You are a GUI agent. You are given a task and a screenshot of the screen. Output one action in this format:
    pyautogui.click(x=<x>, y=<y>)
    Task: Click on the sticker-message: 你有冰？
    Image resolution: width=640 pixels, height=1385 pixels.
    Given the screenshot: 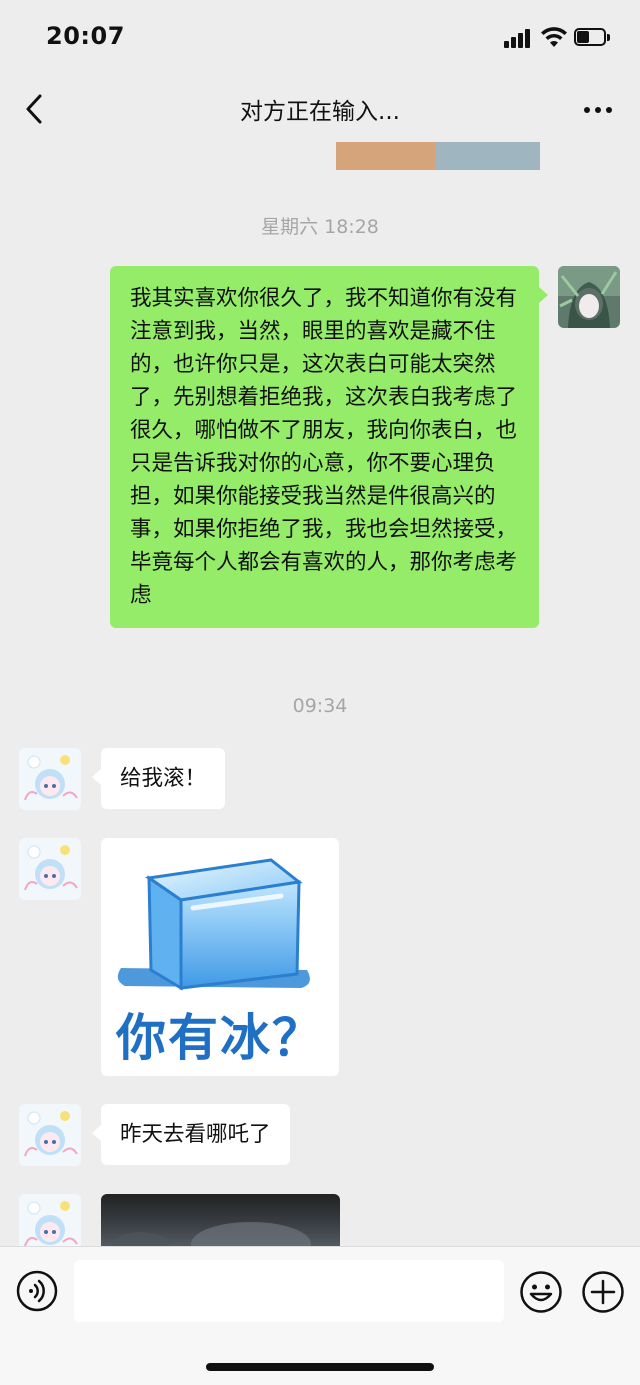 What is the action you would take?
    pyautogui.click(x=220, y=957)
    